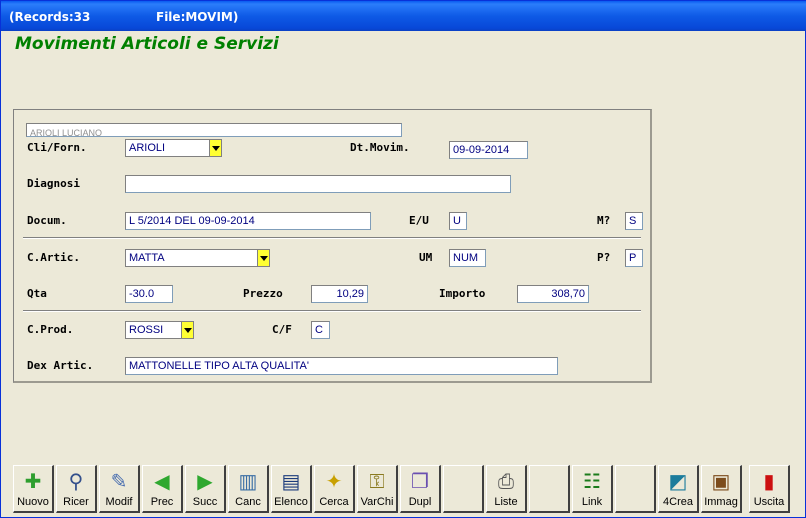 The width and height of the screenshot is (806, 518). Describe the element at coordinates (377, 482) in the screenshot. I see `keys-icon: ⚿` at that location.